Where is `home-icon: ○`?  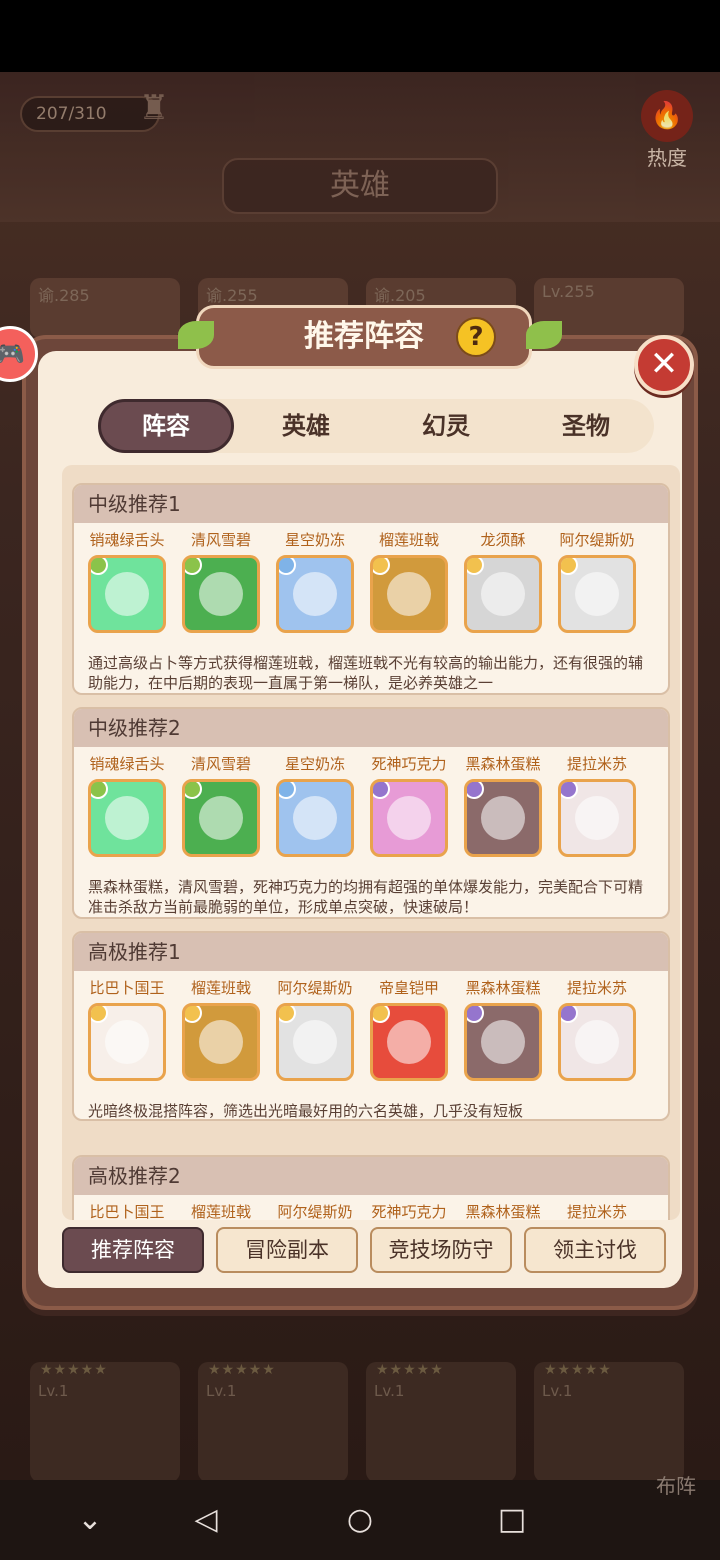 home-icon: ○ is located at coordinates (360, 1520).